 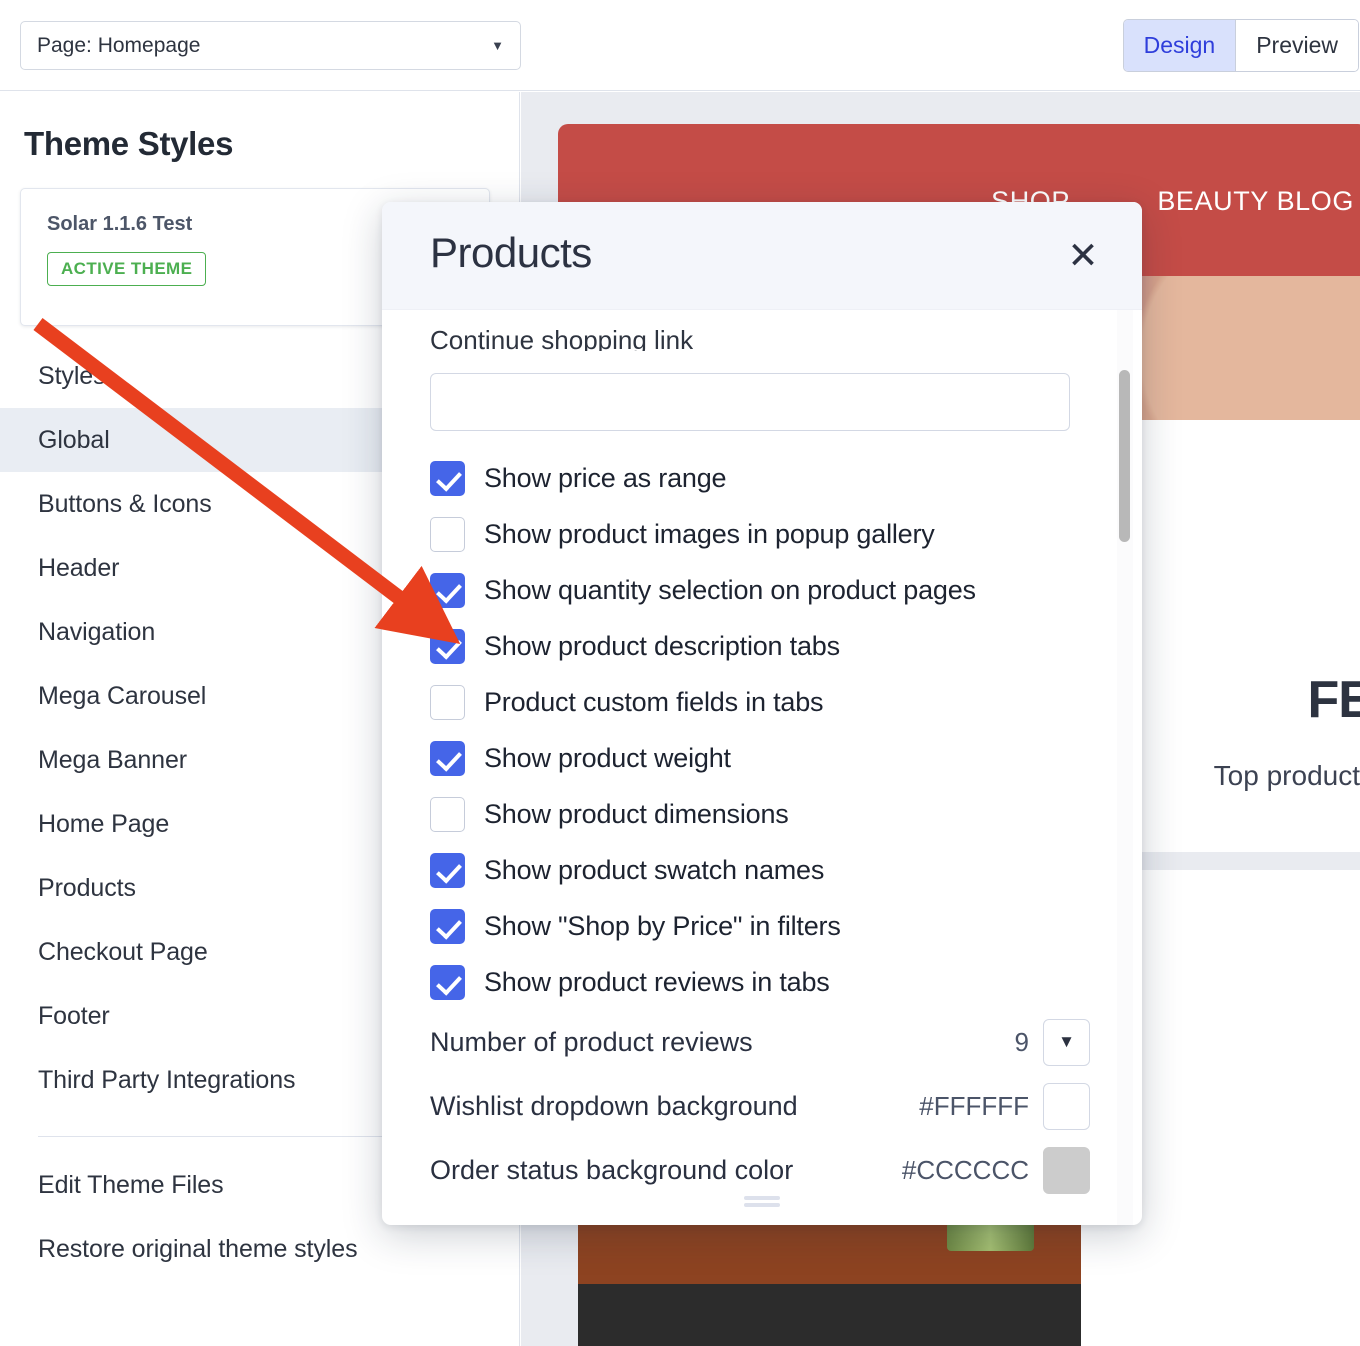 I want to click on theme-name: Solar 1.1.6 Test, so click(x=120, y=224).